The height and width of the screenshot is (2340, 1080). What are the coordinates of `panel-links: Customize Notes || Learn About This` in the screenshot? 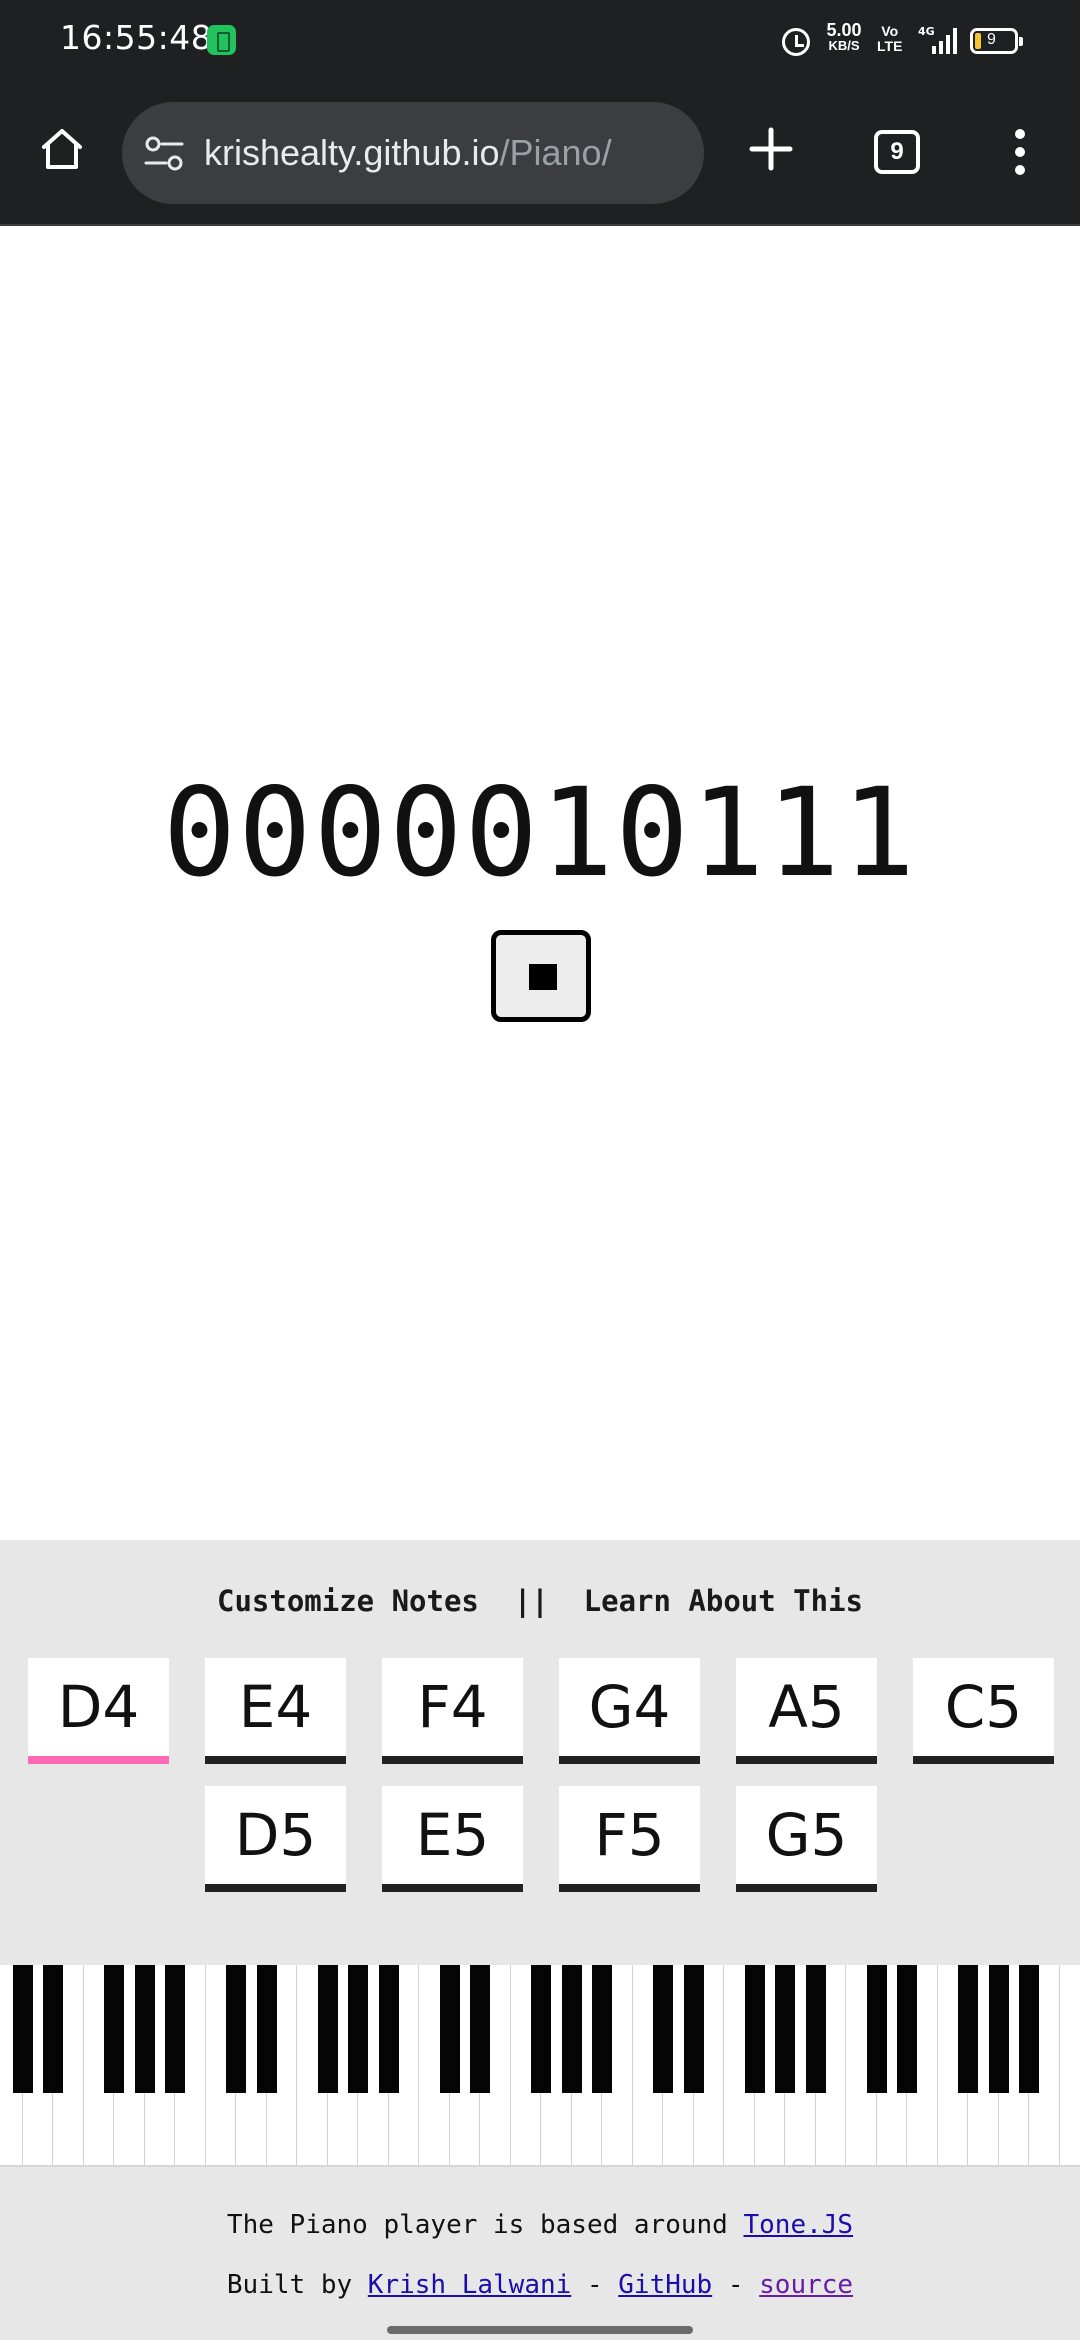 It's located at (540, 1601).